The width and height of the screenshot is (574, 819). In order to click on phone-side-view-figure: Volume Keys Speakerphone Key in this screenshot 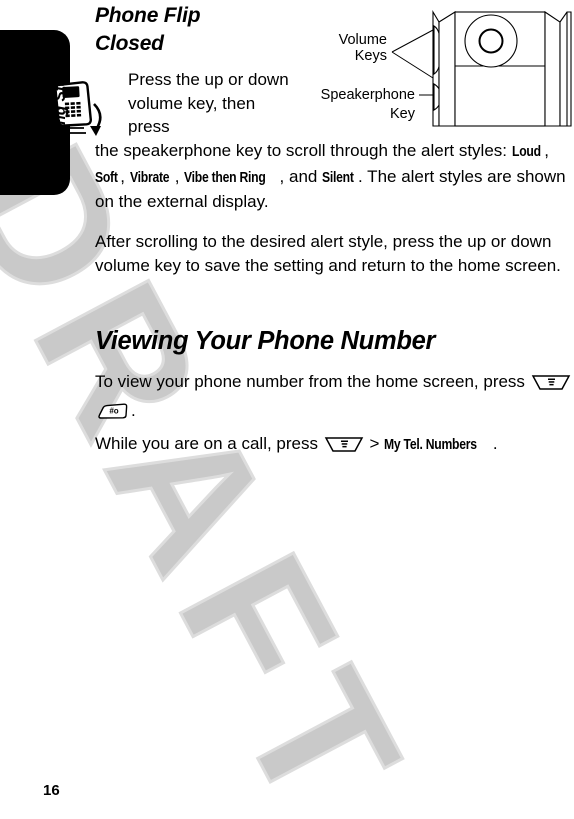, I will do `click(424, 67)`.